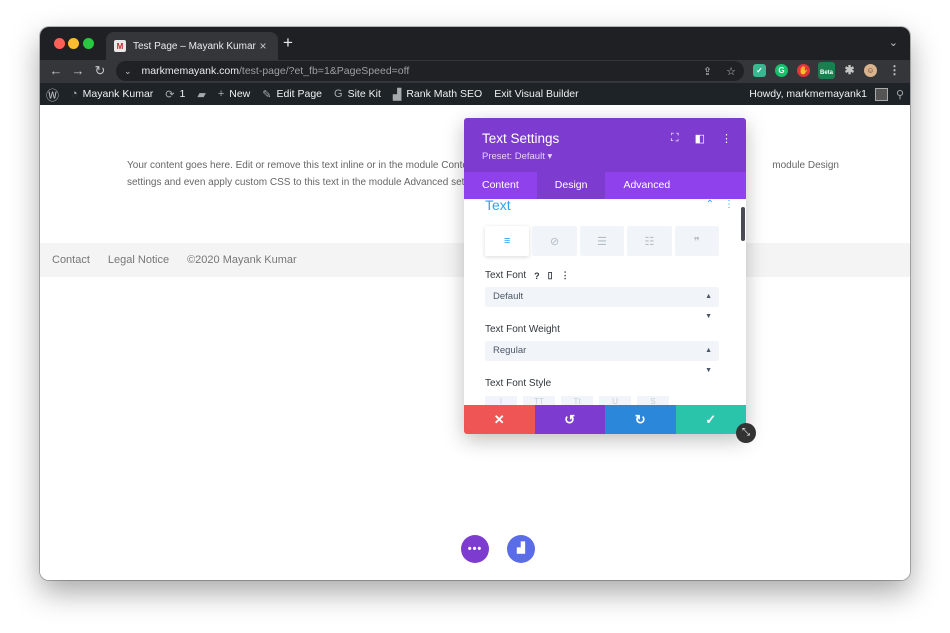 The image size is (950, 633). Describe the element at coordinates (498, 206) in the screenshot. I see `section-title-text: Text` at that location.